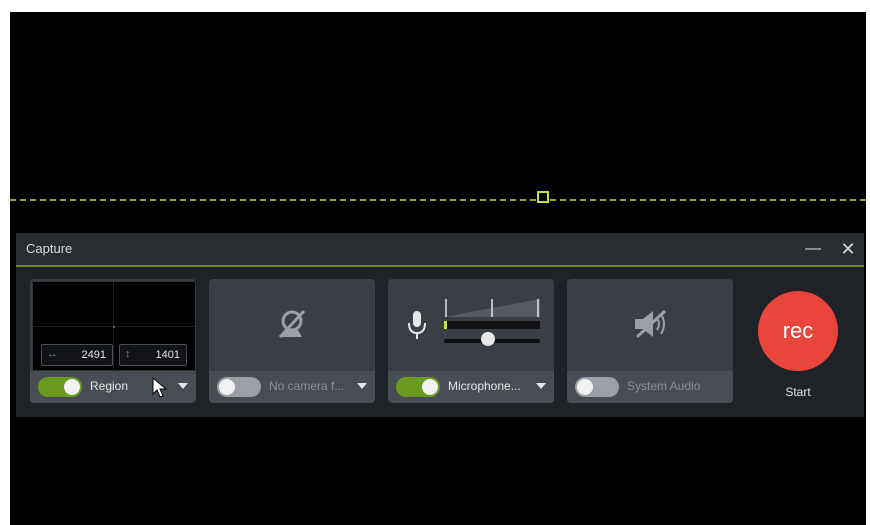  I want to click on microphone-toggle, so click(418, 387).